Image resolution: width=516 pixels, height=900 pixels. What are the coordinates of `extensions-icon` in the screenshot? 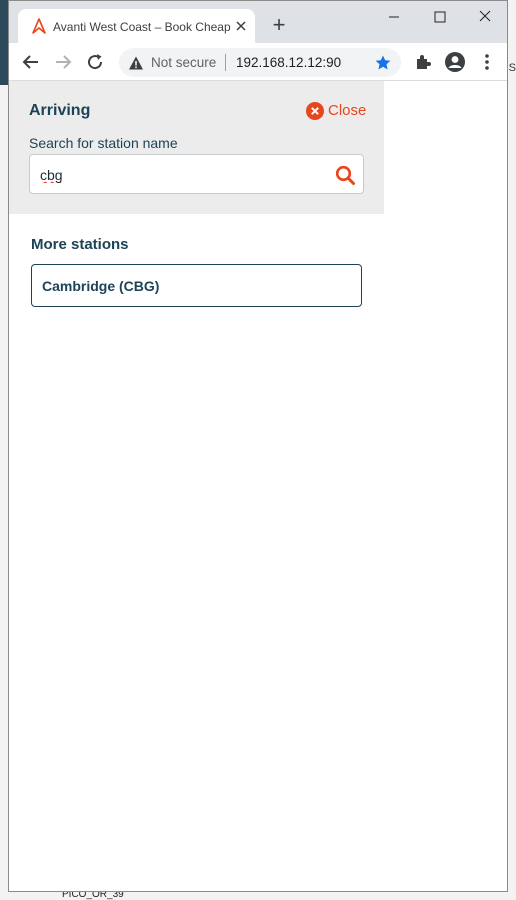 It's located at (423, 62).